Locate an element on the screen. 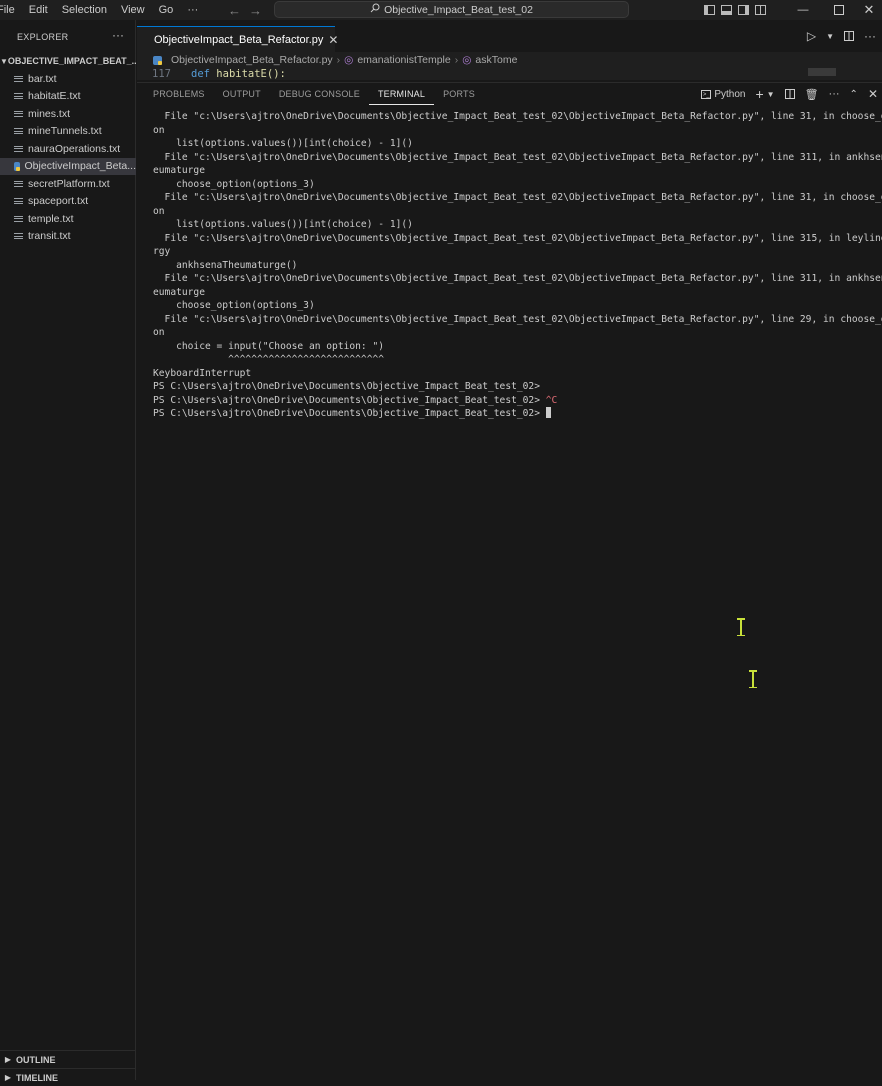 The height and width of the screenshot is (1086, 882). editor-actions: ▷ ▼ ··· is located at coordinates (841, 36).